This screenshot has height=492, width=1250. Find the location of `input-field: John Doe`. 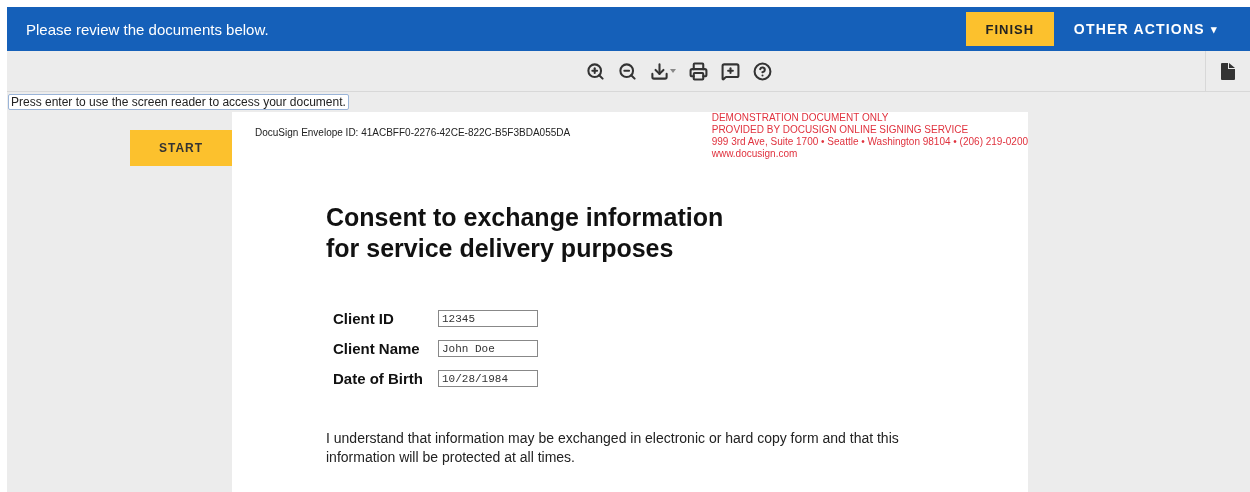

input-field: John Doe is located at coordinates (488, 348).